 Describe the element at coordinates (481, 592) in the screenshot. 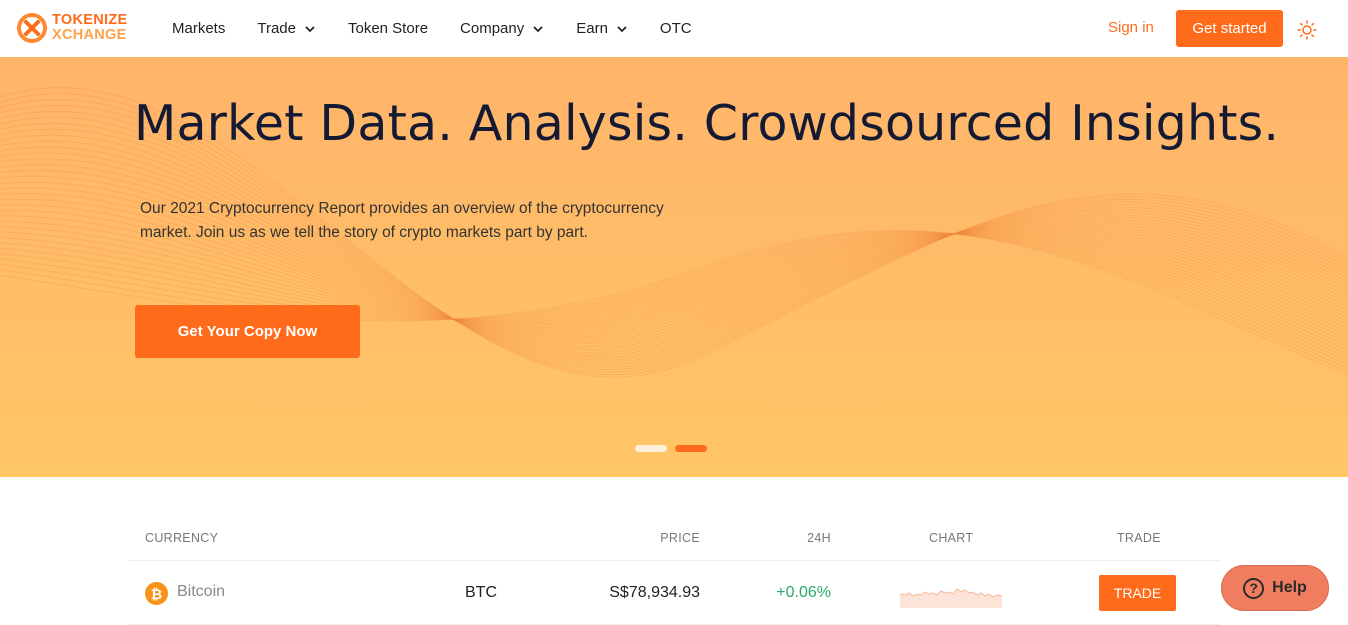

I see `currency-symbol: BTC` at that location.